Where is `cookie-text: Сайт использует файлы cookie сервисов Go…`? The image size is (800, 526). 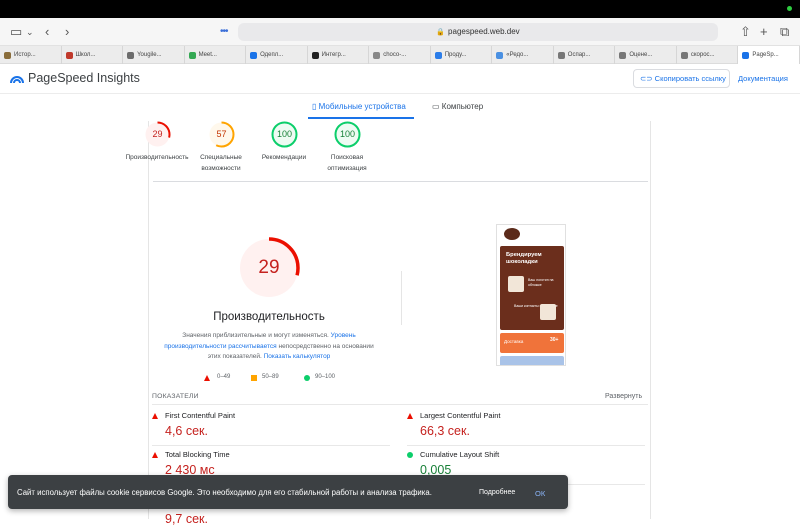 cookie-text: Сайт использует файлы cookie сервисов Go… is located at coordinates (224, 492).